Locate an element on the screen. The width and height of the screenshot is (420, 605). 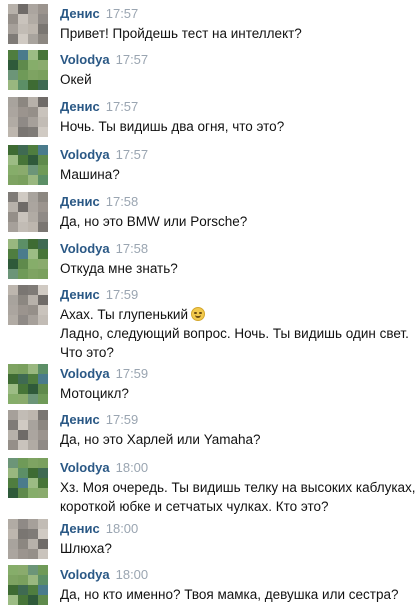
message-line: Откуда мне знать? is located at coordinates (235, 268).